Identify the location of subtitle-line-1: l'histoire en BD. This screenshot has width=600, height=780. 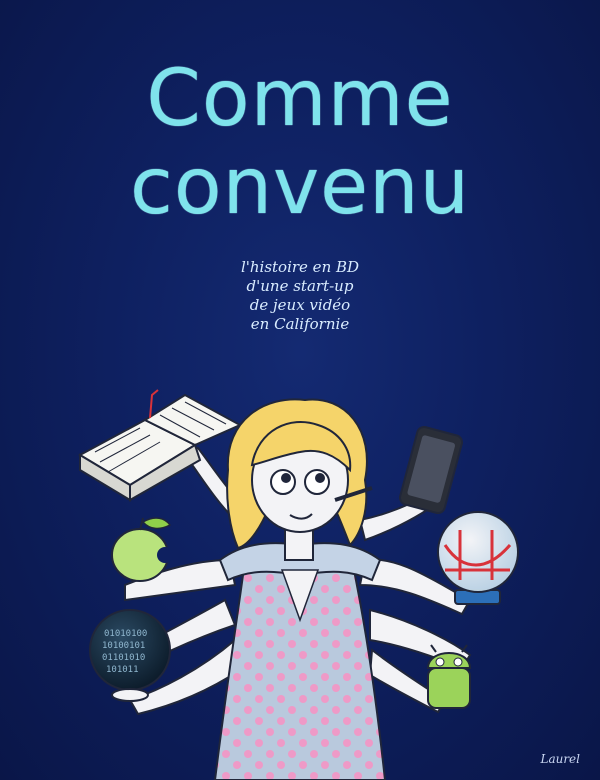
(300, 267).